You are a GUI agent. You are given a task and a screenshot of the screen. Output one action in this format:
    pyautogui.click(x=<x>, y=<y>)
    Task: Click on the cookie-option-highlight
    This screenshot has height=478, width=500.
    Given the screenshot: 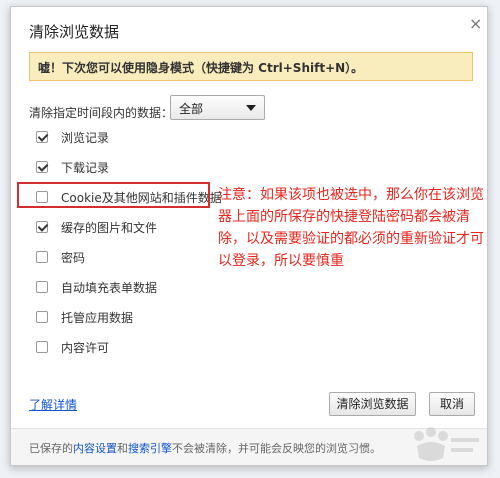 What is the action you would take?
    pyautogui.click(x=113, y=195)
    